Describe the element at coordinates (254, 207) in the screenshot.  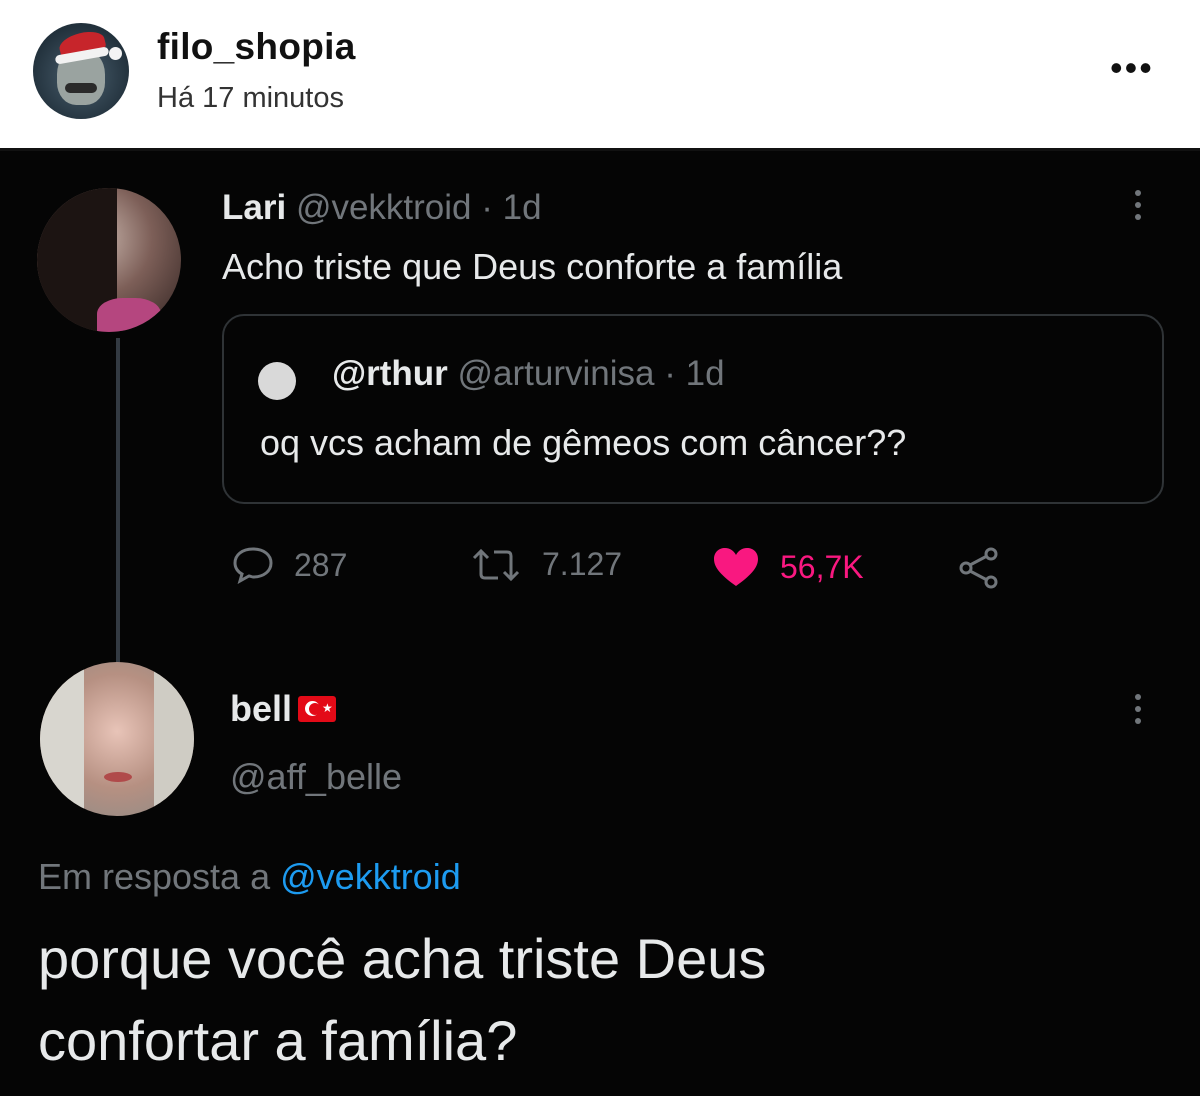
I see `tweet-author-name: Lari` at that location.